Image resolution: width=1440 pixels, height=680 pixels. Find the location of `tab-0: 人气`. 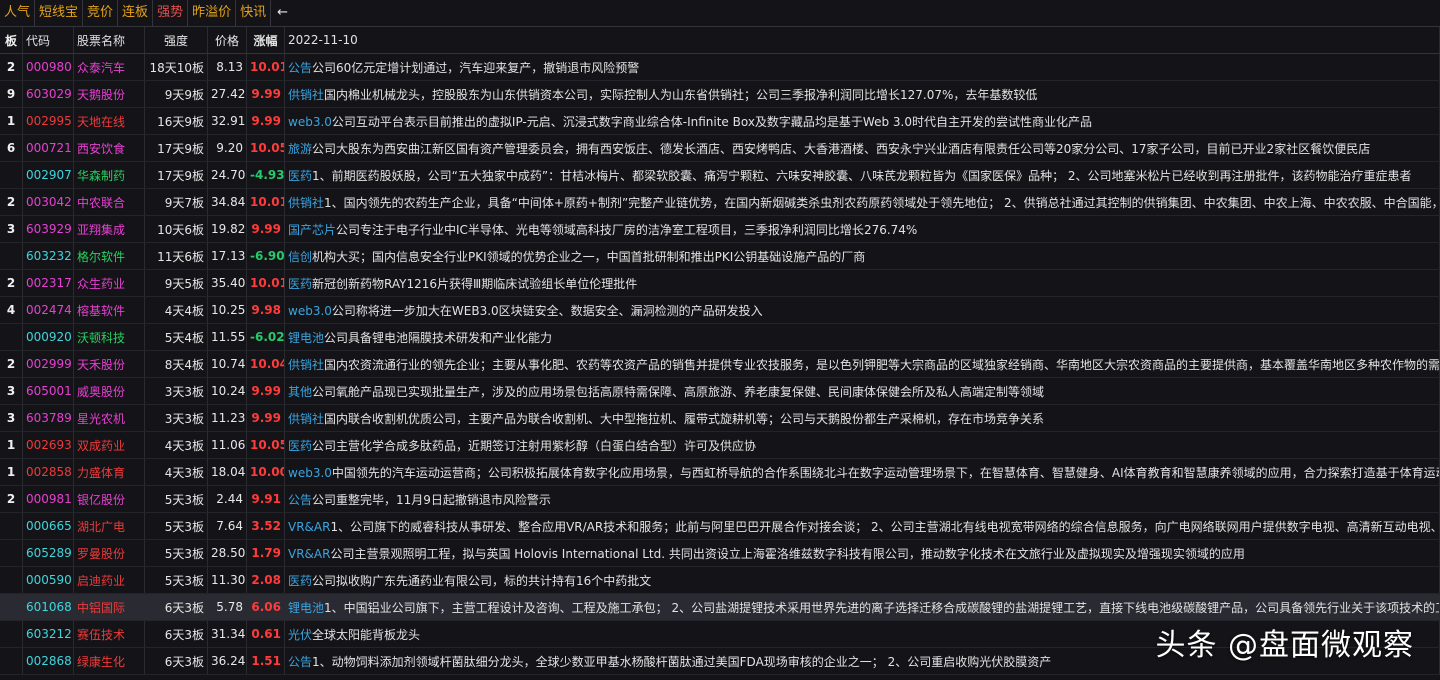

tab-0: 人气 is located at coordinates (18, 13).